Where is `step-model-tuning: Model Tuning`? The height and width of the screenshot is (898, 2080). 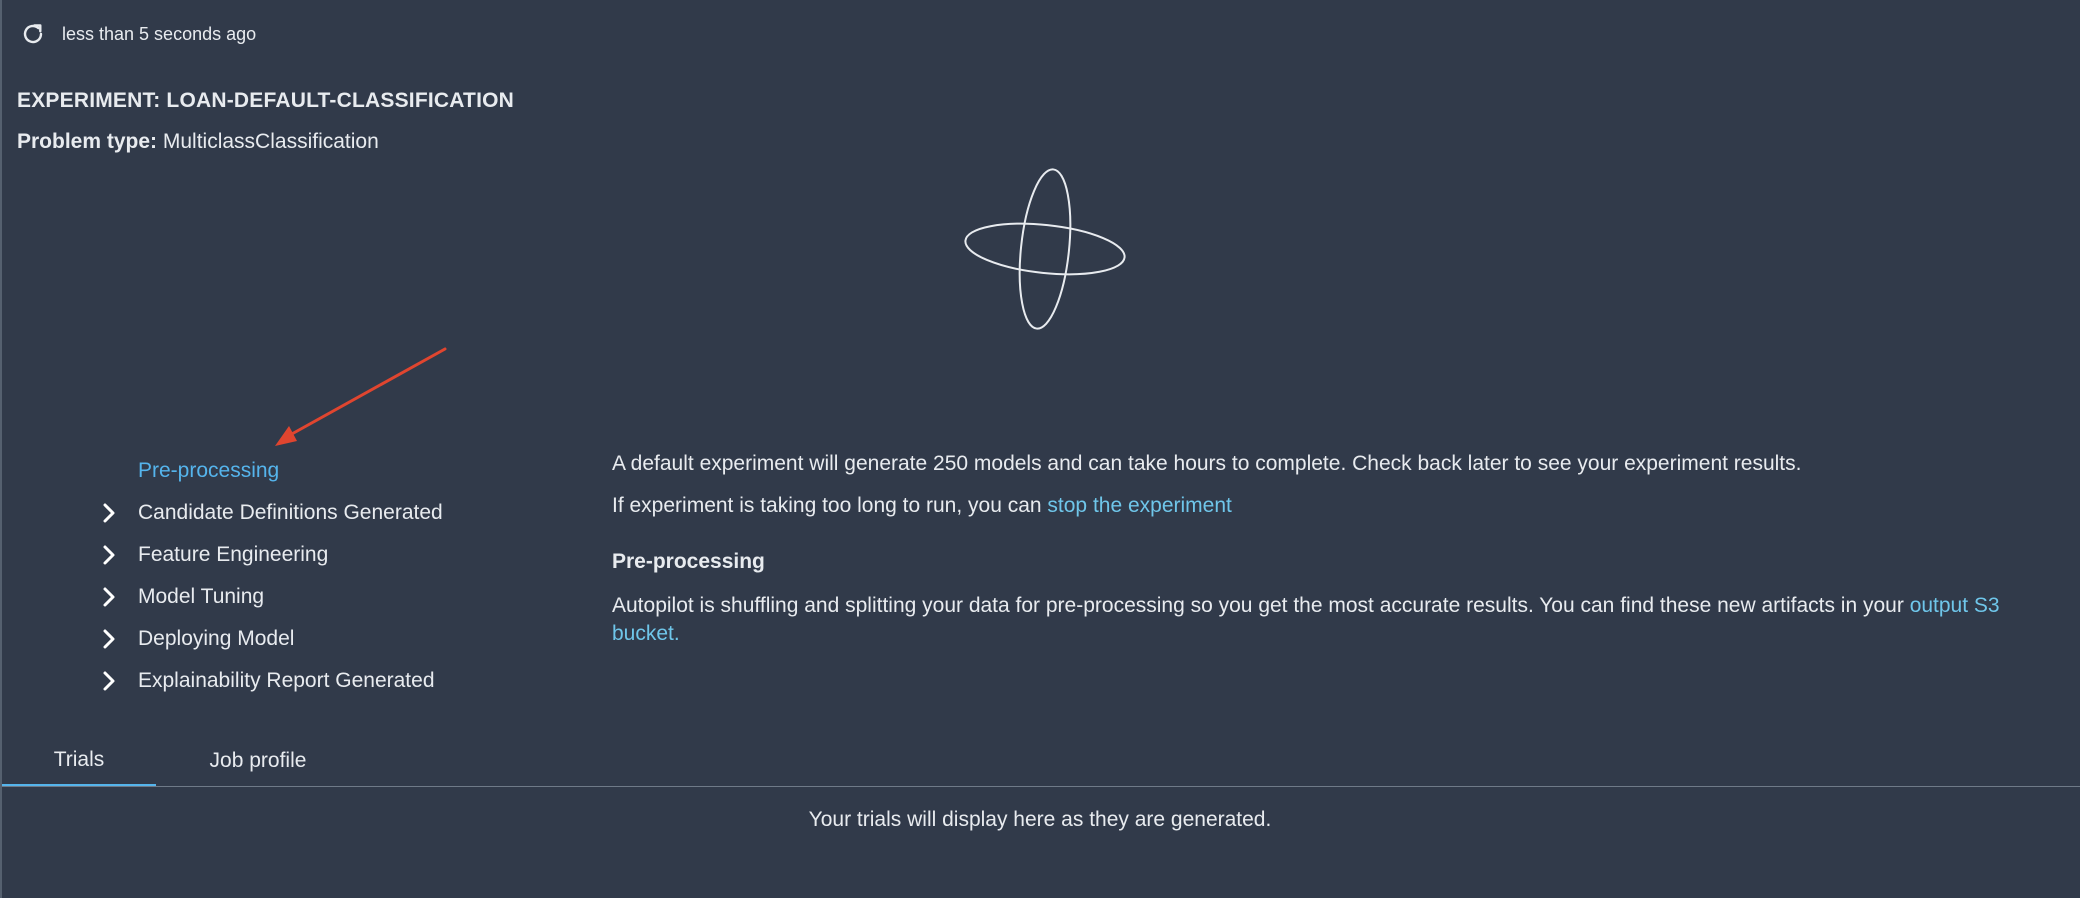 step-model-tuning: Model Tuning is located at coordinates (270, 597).